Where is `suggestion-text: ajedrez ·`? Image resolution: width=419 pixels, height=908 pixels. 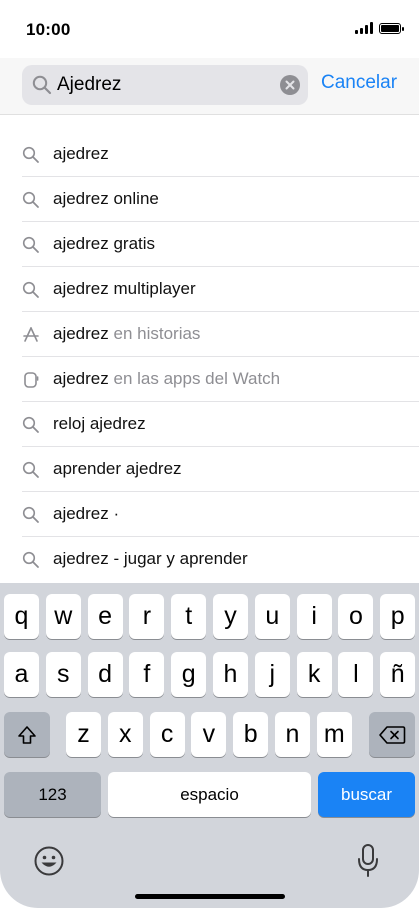
suggestion-text: ajedrez · is located at coordinates (86, 513).